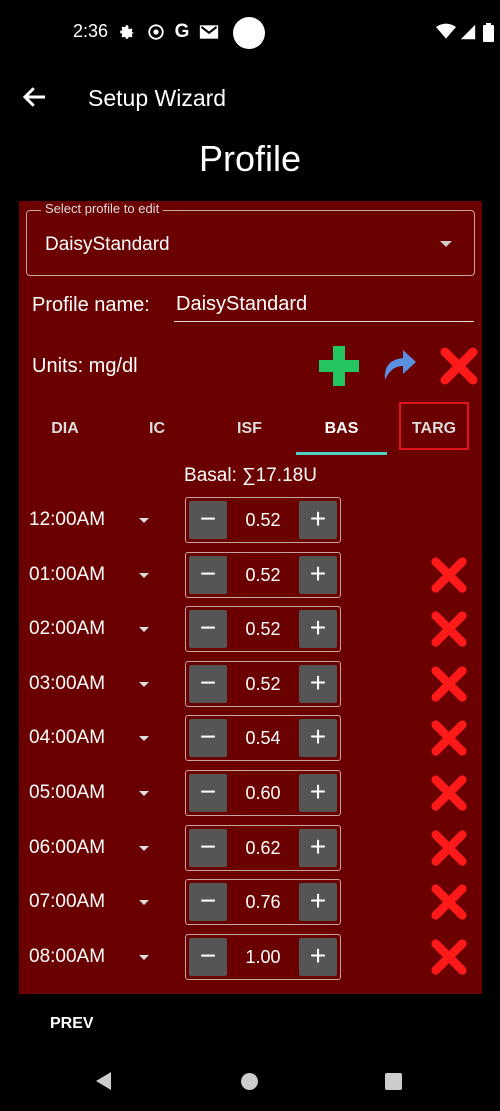 The width and height of the screenshot is (500, 1111). I want to click on tab-bas: BAS, so click(341, 429).